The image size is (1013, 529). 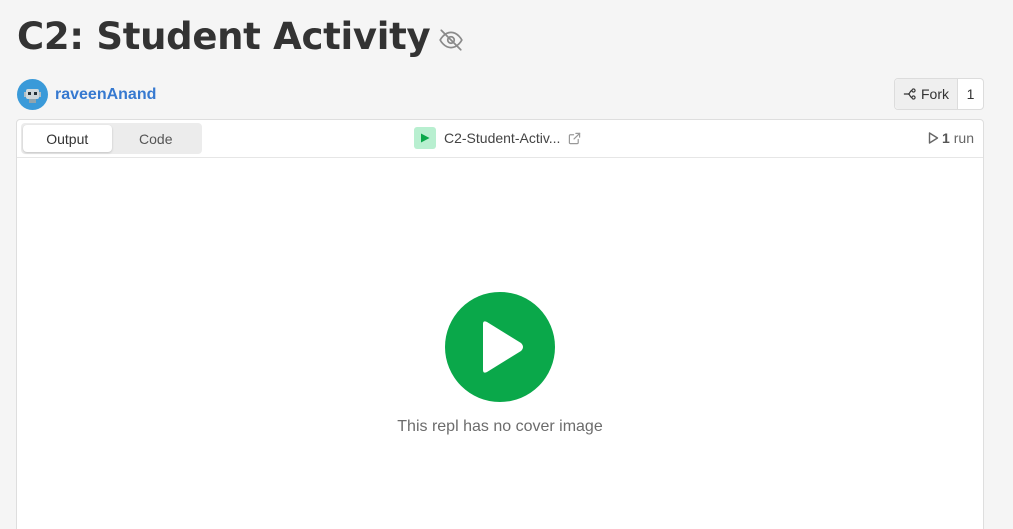 What do you see at coordinates (910, 94) in the screenshot?
I see `fork-icon` at bounding box center [910, 94].